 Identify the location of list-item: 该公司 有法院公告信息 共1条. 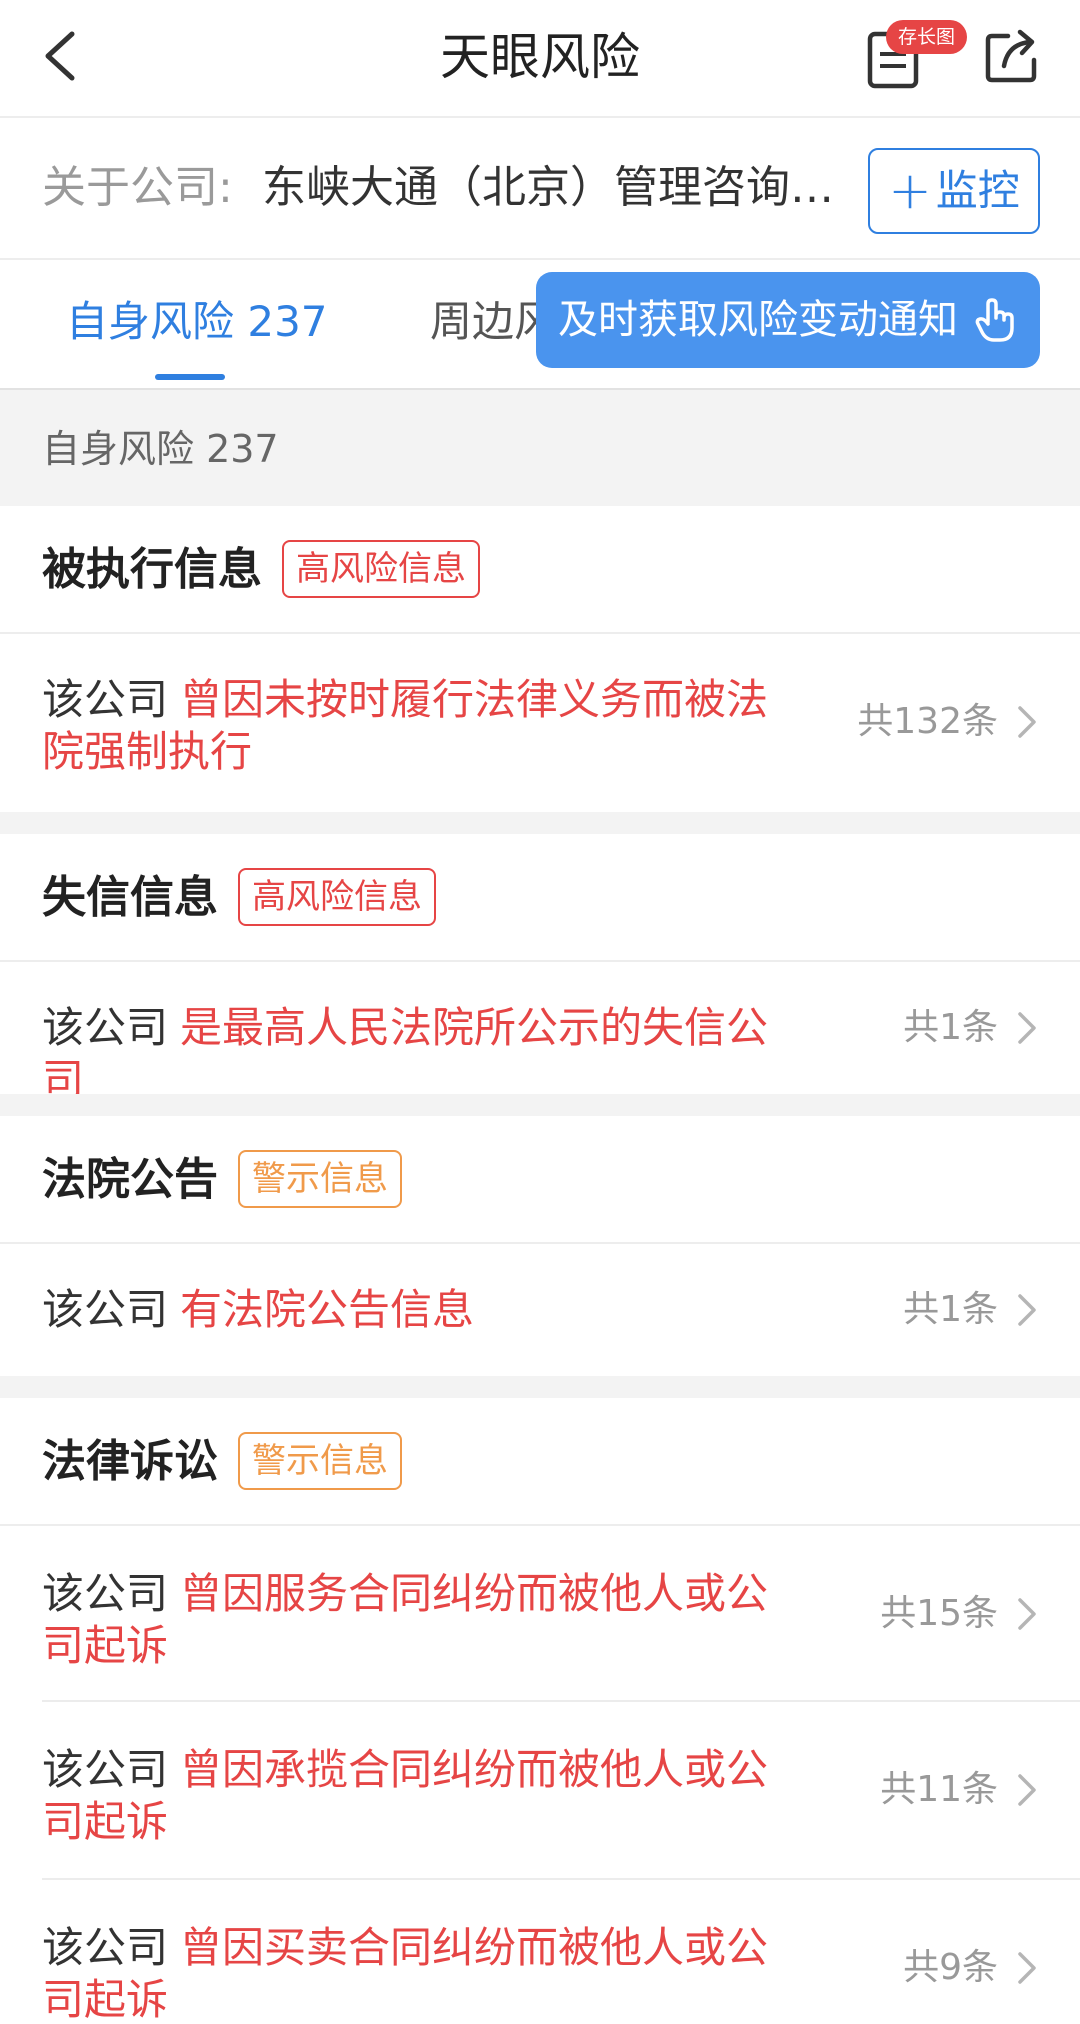
(540, 1310).